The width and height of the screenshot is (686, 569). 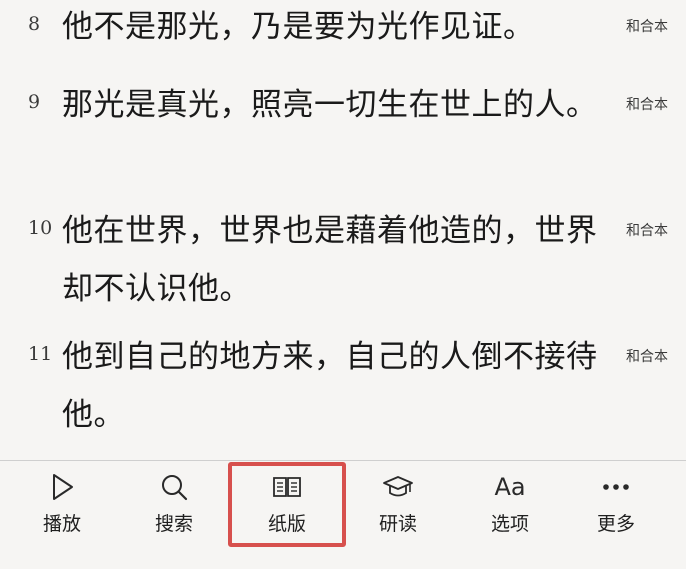 What do you see at coordinates (298, 27) in the screenshot?
I see `verse-text: 他不是那光，乃是要为光作见证。` at bounding box center [298, 27].